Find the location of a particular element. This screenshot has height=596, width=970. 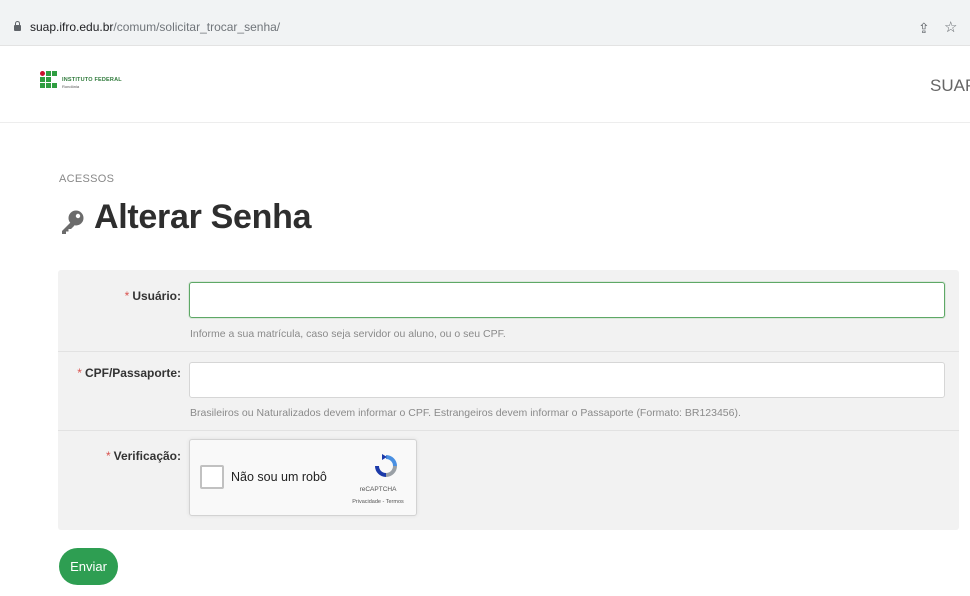

cpf-input is located at coordinates (567, 380).